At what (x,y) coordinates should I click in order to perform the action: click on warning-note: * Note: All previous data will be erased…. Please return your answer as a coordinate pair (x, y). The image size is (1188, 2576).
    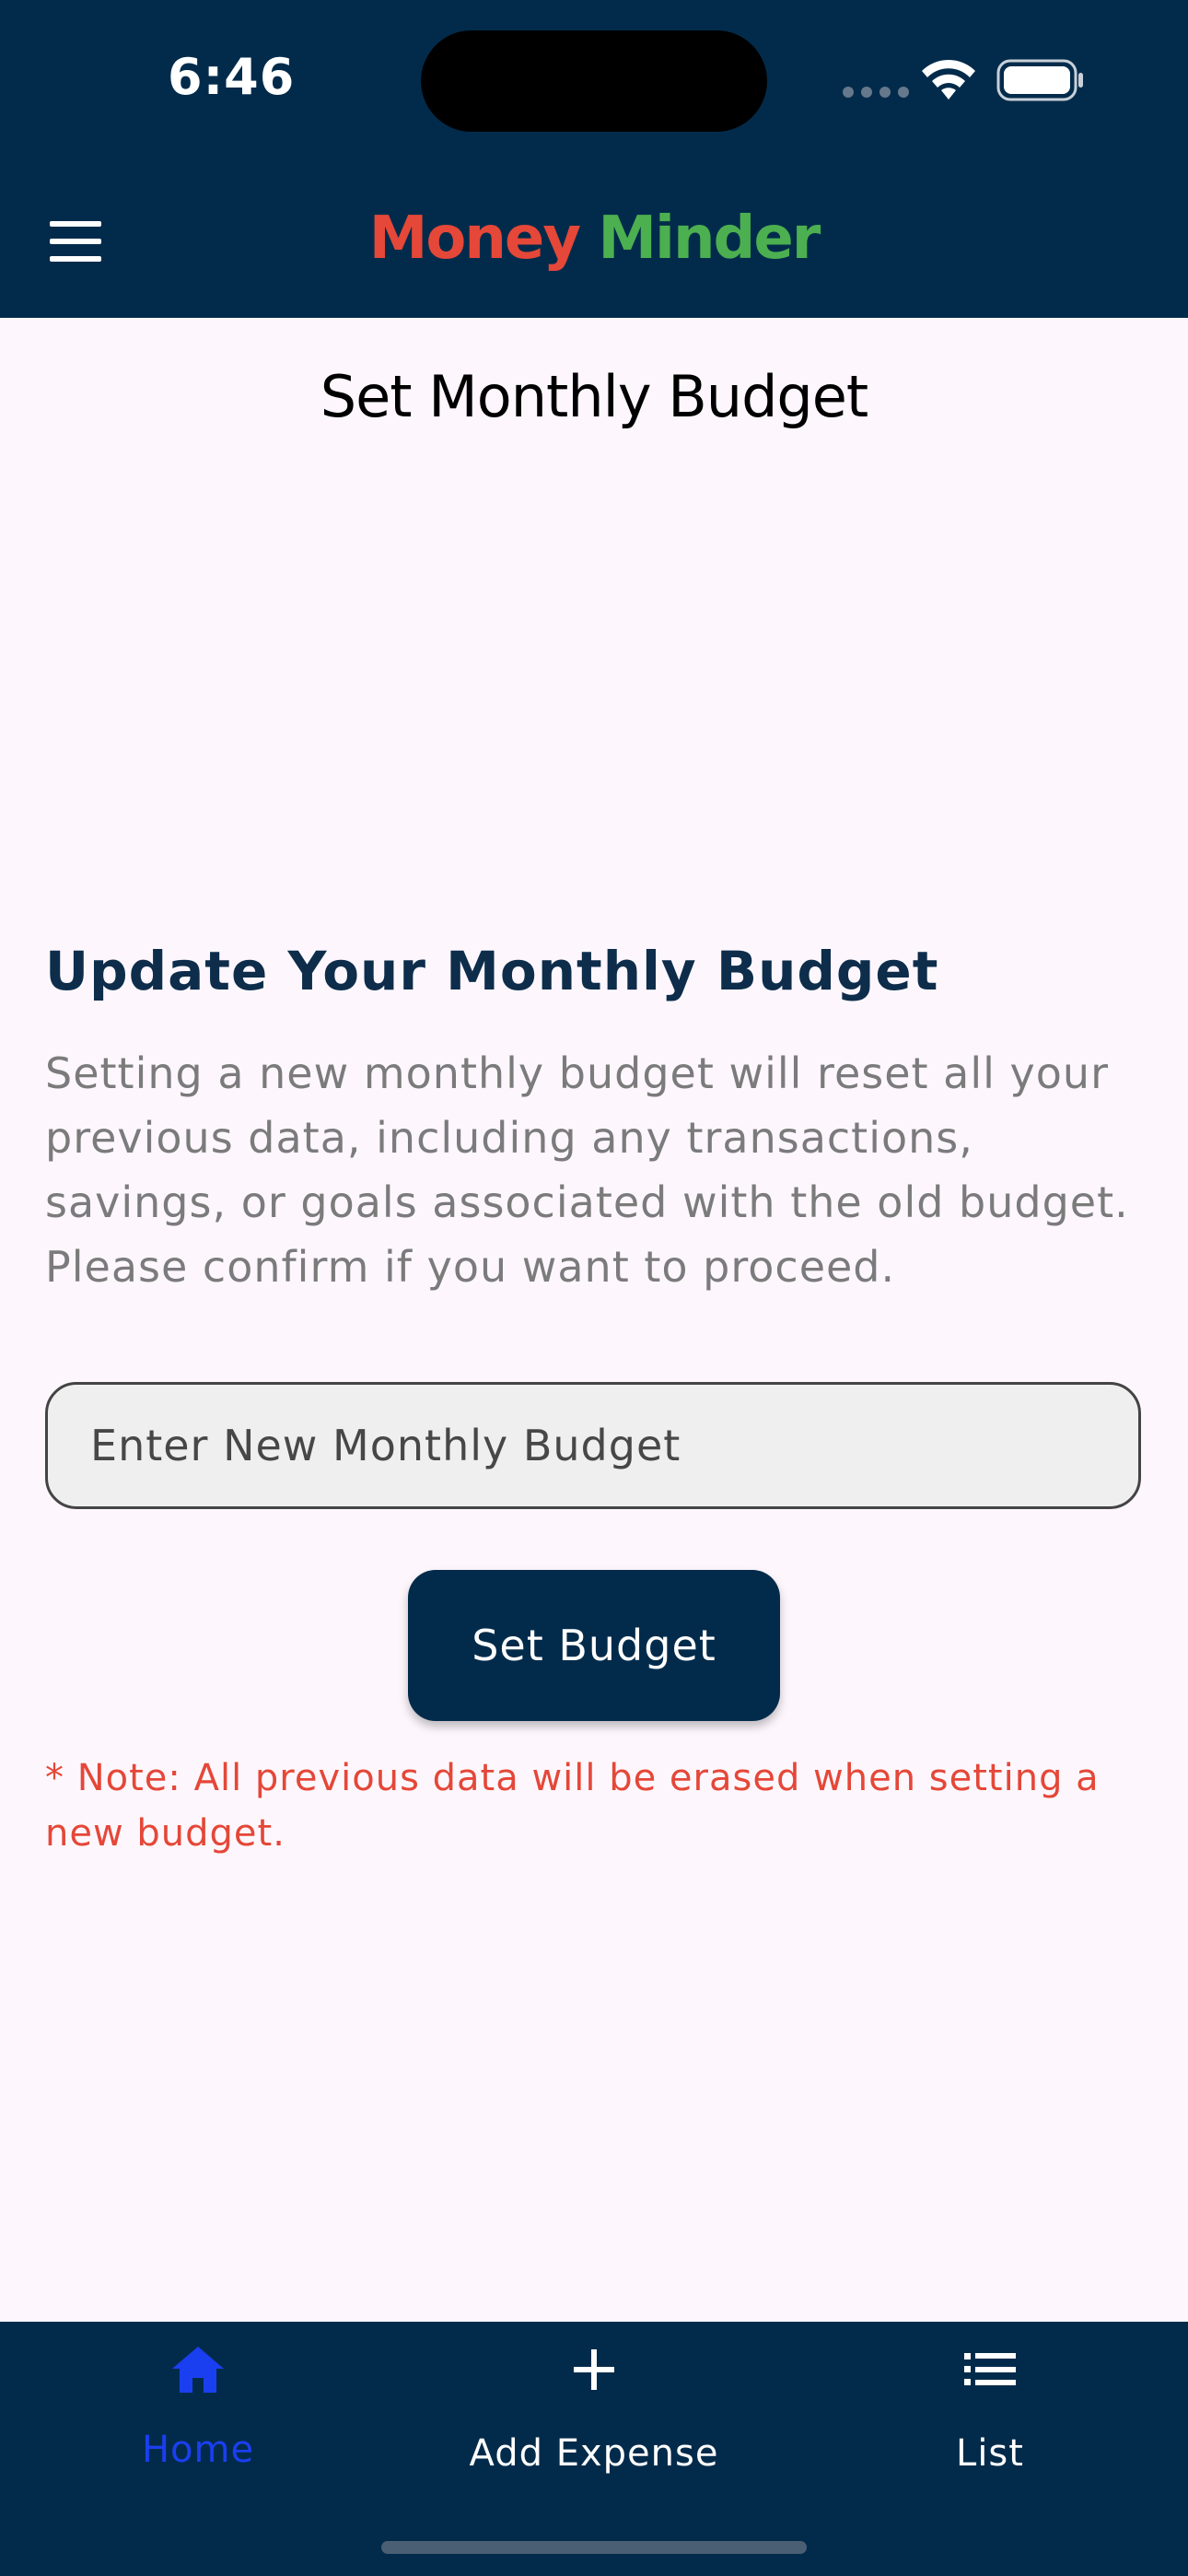
    Looking at the image, I should click on (572, 1806).